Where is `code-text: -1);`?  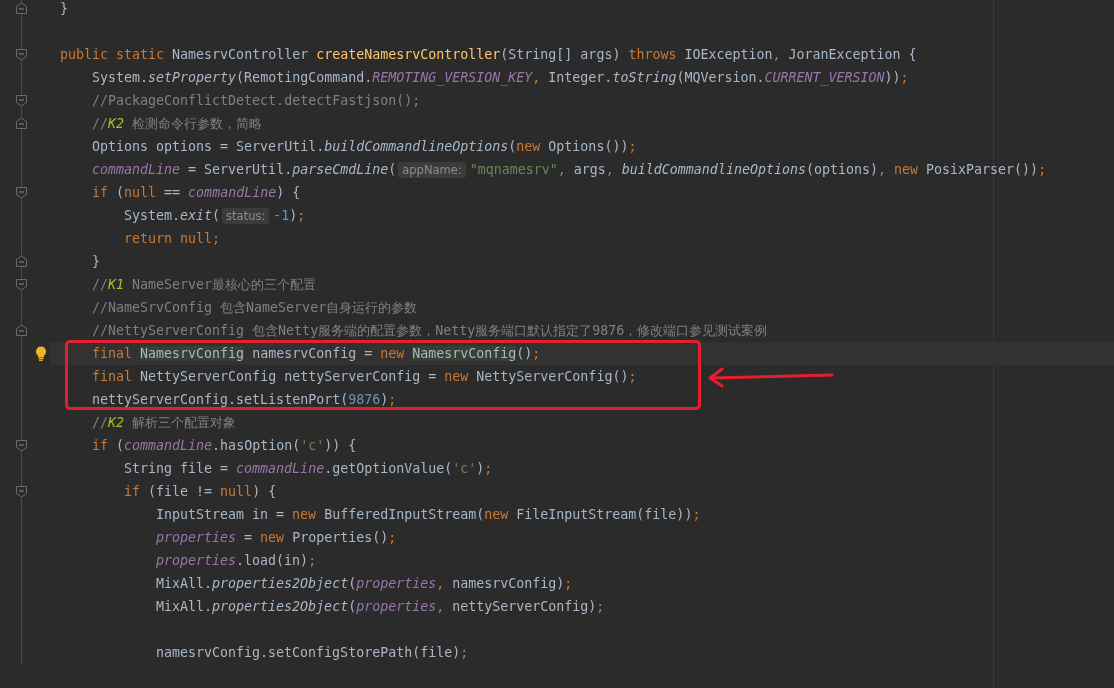 code-text: -1); is located at coordinates (289, 215).